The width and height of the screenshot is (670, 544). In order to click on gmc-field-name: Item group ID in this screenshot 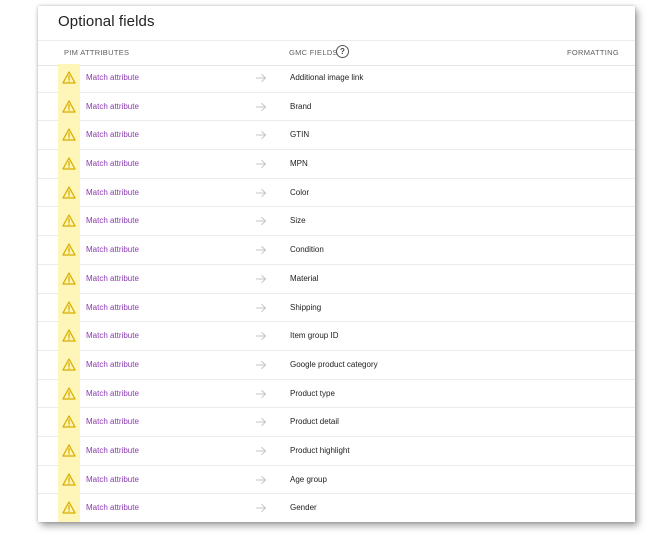, I will do `click(314, 336)`.